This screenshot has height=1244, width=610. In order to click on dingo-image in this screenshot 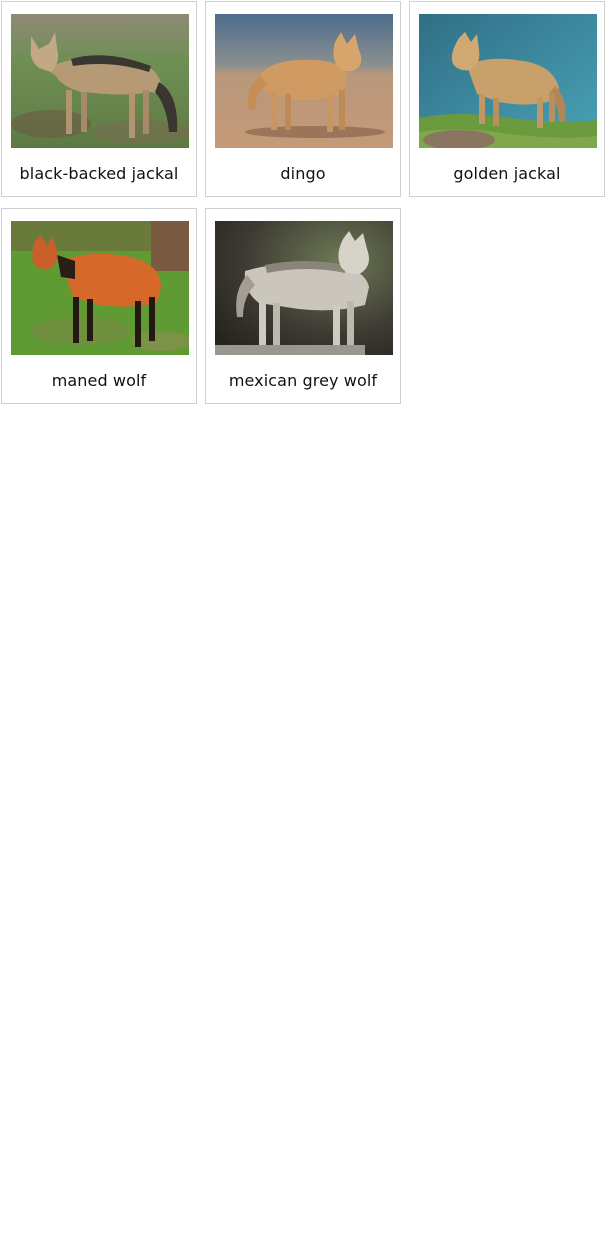, I will do `click(304, 81)`.